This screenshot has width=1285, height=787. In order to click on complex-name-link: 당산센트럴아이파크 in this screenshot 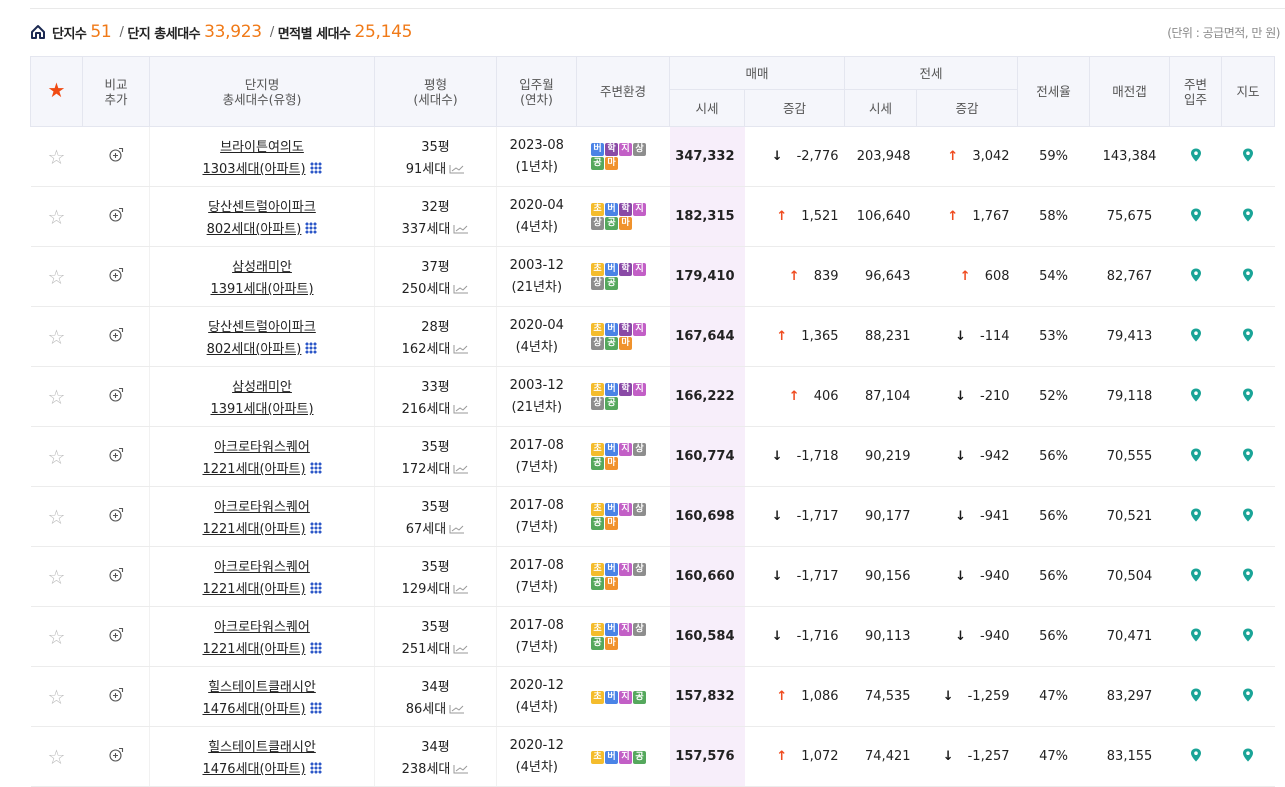, I will do `click(262, 327)`.